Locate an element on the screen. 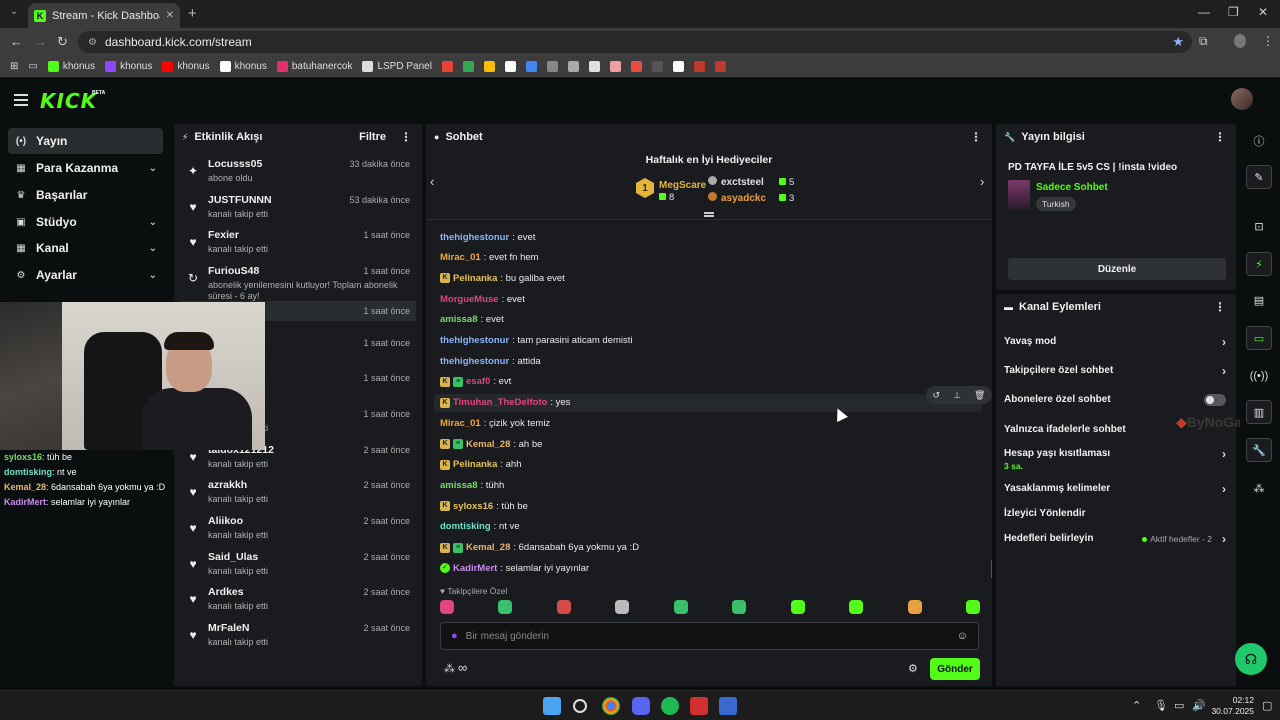 Image resolution: width=1280 pixels, height=720 pixels. bookmark-lspd-panel: LSPD Panel is located at coordinates (397, 66).